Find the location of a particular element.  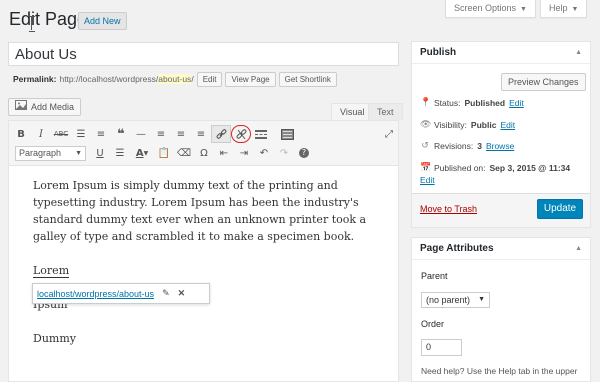

published-row: 📅 Published on: Sep 3, 2015 @ 11:34 is located at coordinates (495, 168).